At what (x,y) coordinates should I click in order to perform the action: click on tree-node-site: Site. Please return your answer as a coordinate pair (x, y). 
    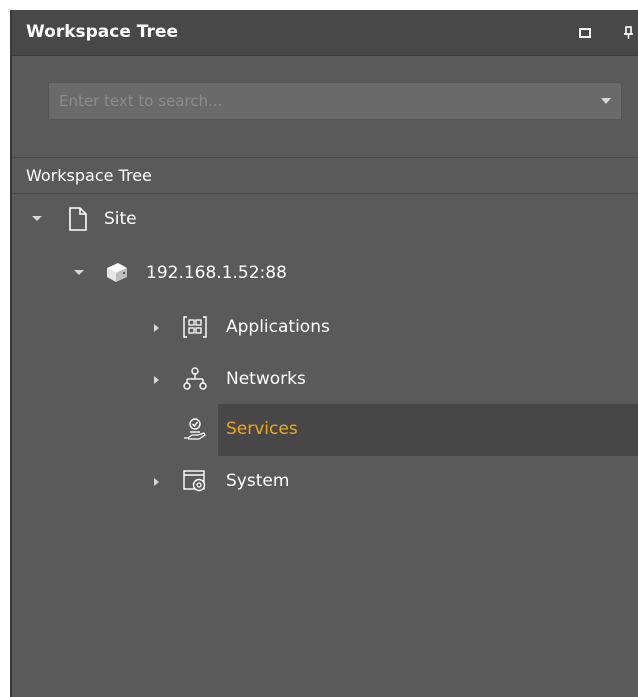
    Looking at the image, I should click on (325, 220).